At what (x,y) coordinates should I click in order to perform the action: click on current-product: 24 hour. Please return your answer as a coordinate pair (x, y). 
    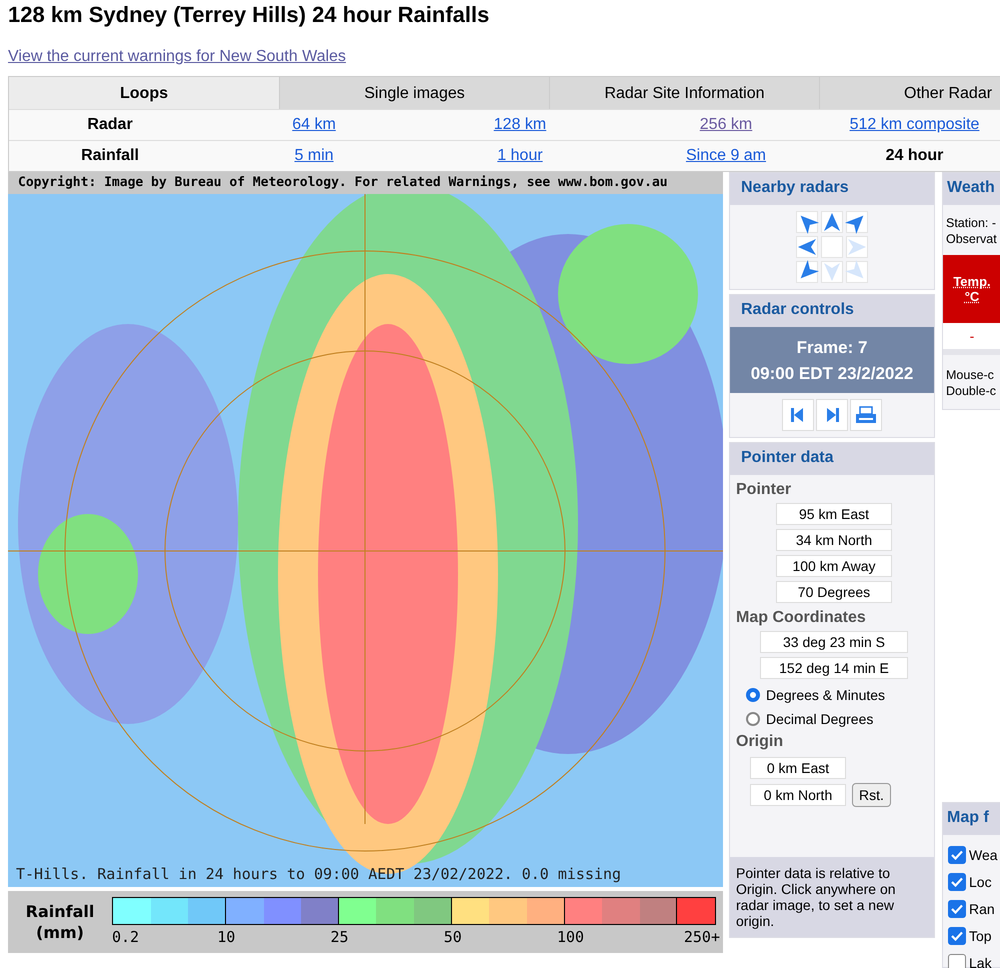
    Looking at the image, I should click on (915, 155).